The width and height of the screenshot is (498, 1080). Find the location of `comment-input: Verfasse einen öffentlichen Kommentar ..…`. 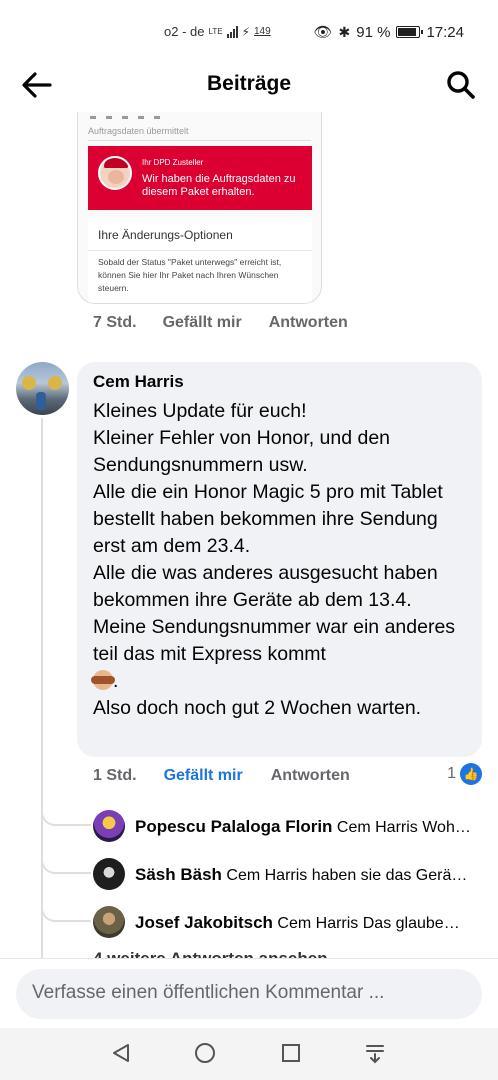

comment-input: Verfasse einen öffentlichen Kommentar ..… is located at coordinates (249, 994).